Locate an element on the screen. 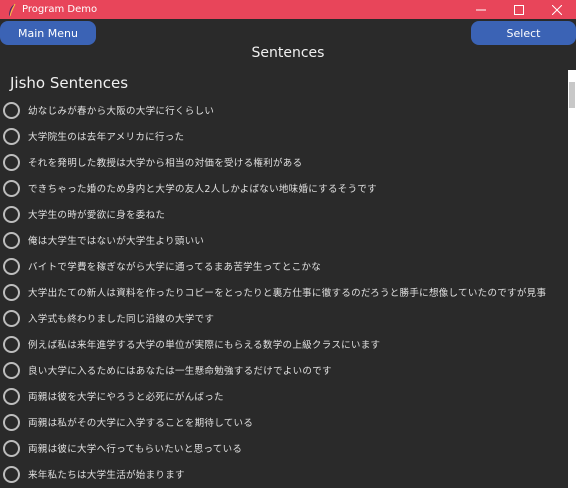 The image size is (576, 488). sentence-text: 例えば私は来年進学する大学の単位が実際にもらえる数学の上級クラスにいます is located at coordinates (204, 345).